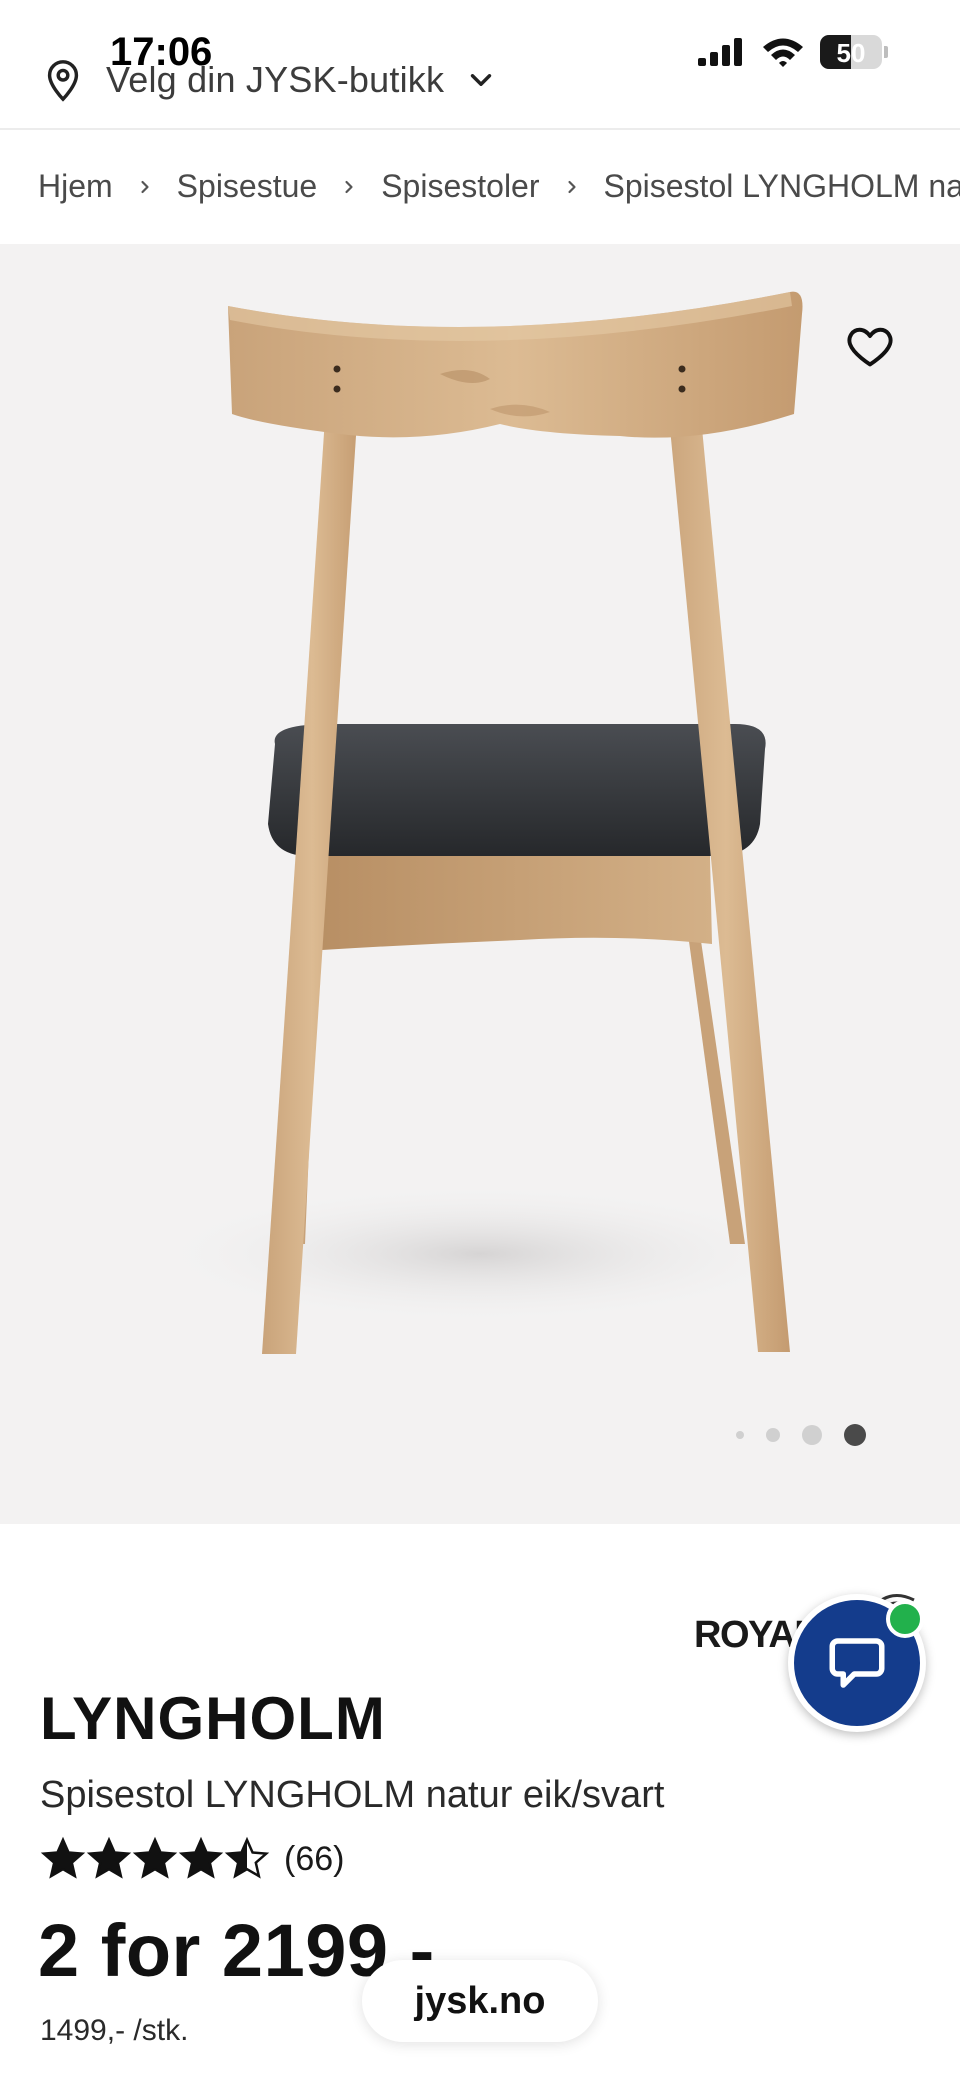  I want to click on breadcrumb-item-hjem: Hjem, so click(75, 186).